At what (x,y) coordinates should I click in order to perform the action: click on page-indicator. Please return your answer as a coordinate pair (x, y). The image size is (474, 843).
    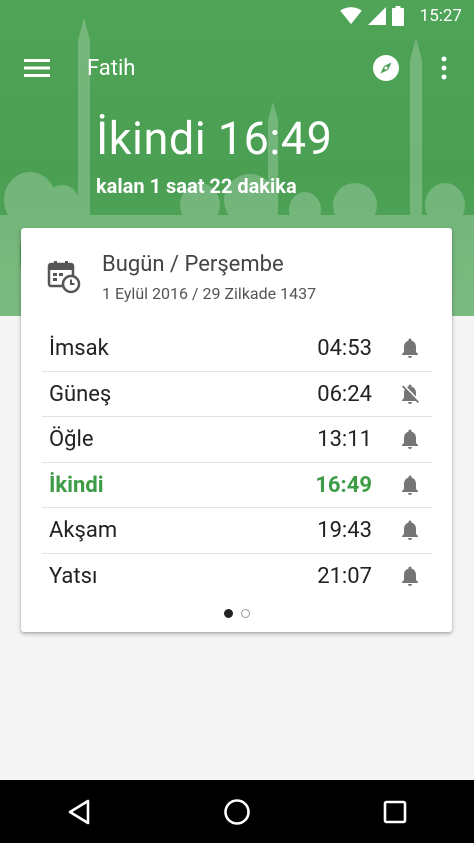
    Looking at the image, I should click on (236, 613).